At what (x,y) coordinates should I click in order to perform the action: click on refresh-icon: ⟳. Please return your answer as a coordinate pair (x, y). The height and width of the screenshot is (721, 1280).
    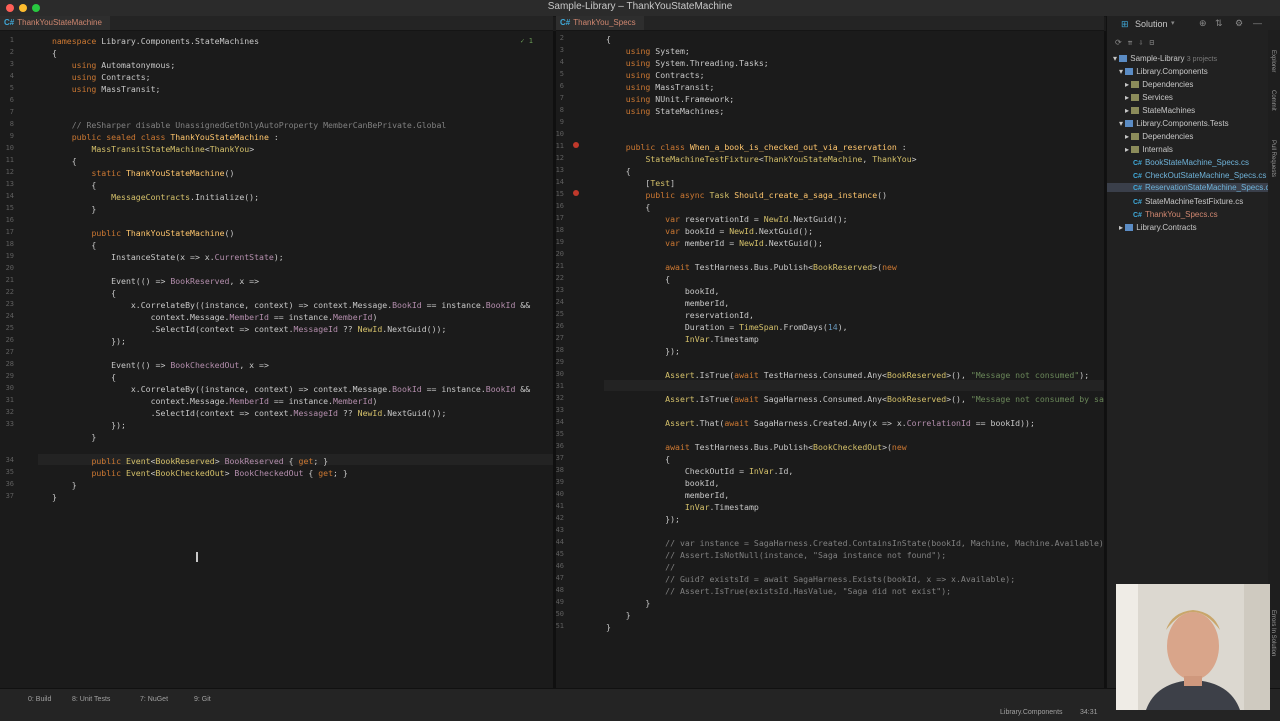
    Looking at the image, I should click on (1121, 42).